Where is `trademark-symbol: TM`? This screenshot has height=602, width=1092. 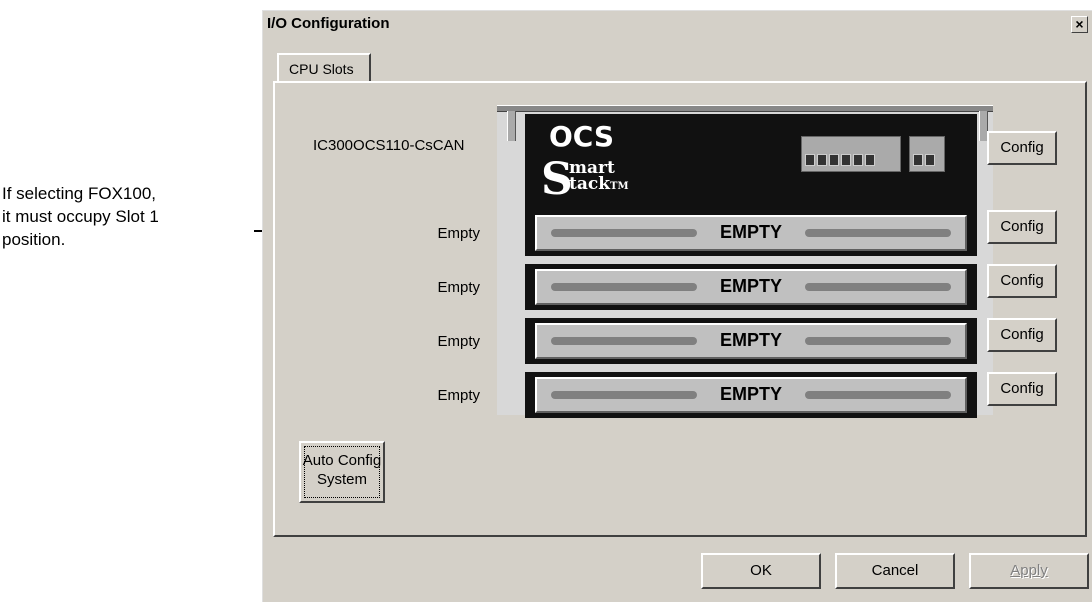 trademark-symbol: TM is located at coordinates (619, 186).